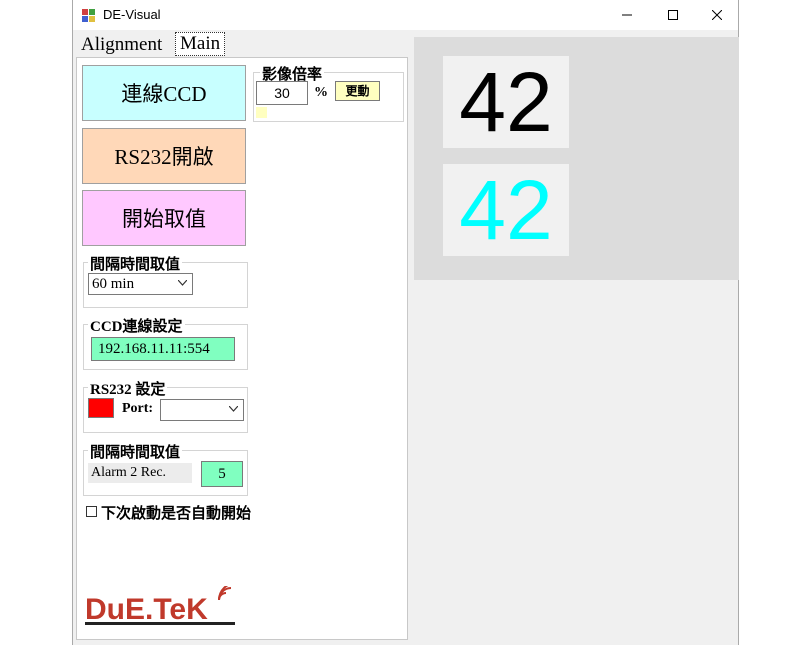  I want to click on port-select, so click(202, 410).